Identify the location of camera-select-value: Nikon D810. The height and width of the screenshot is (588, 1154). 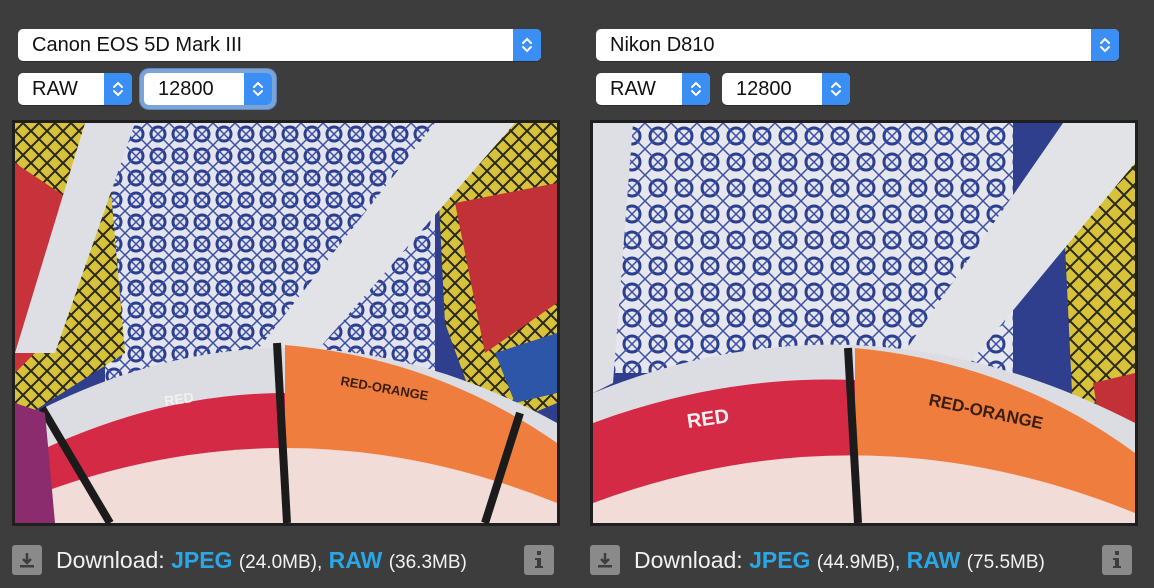
(662, 44).